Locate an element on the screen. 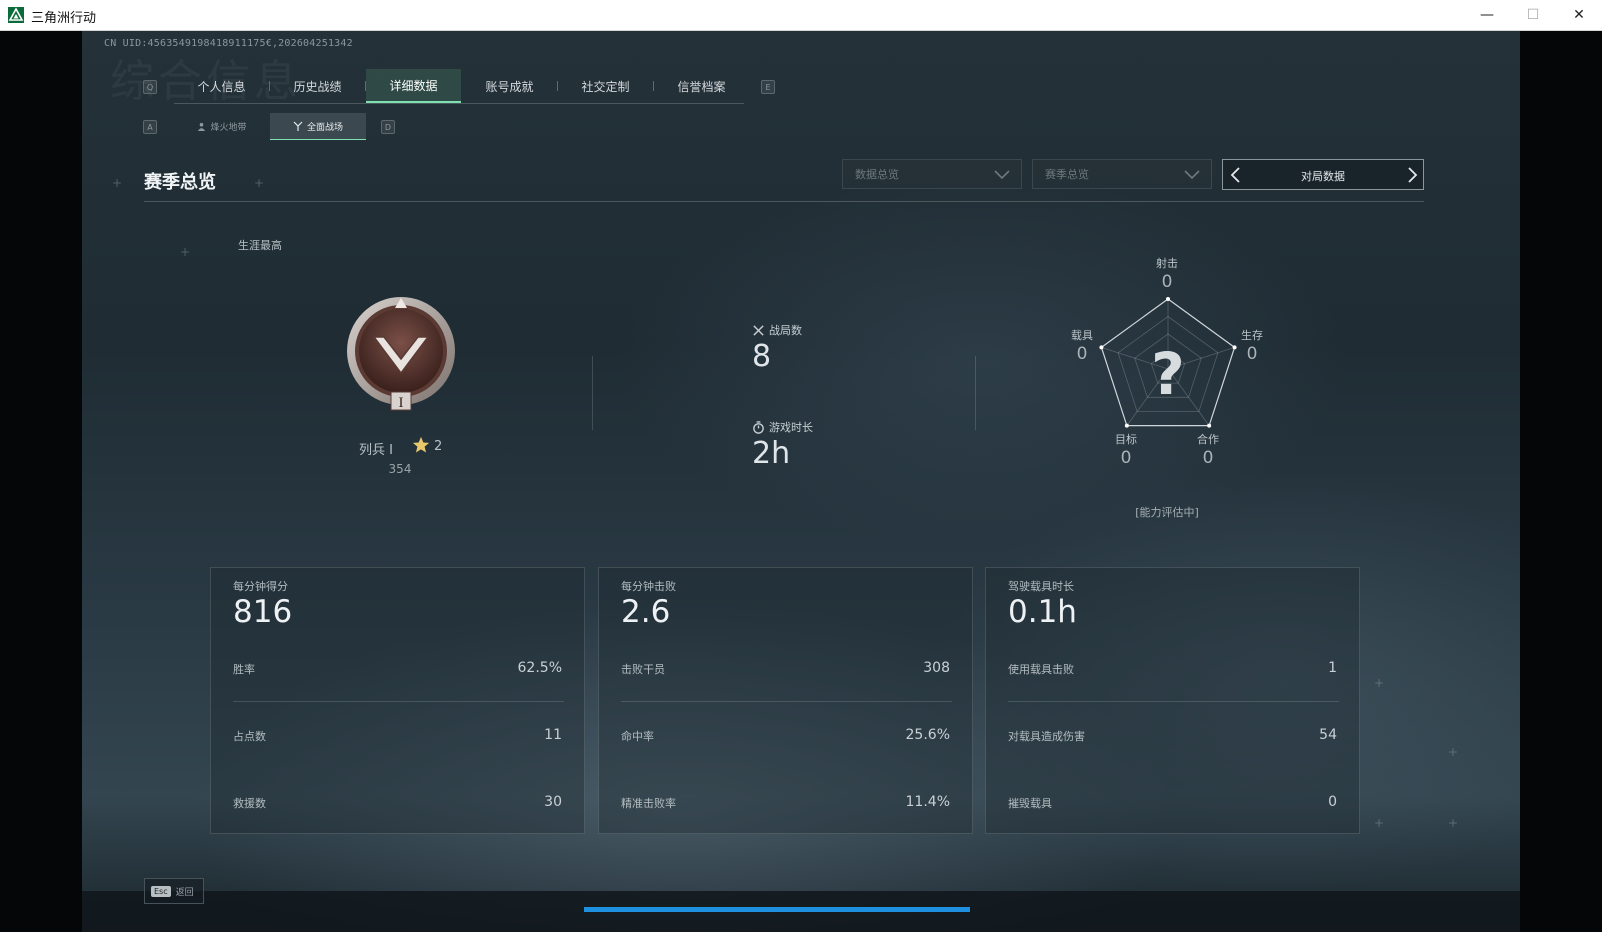 The width and height of the screenshot is (1602, 932). card-row-label: 命中率 is located at coordinates (637, 736).